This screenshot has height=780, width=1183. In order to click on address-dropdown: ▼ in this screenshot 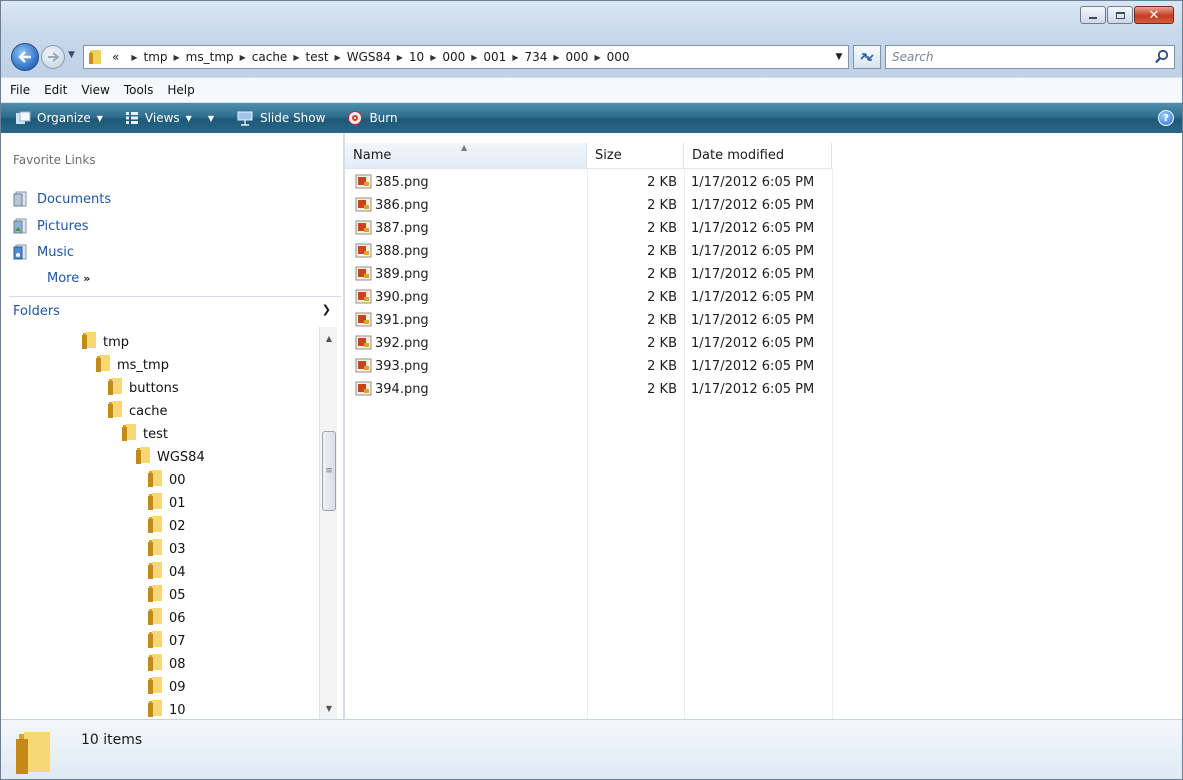, I will do `click(839, 57)`.